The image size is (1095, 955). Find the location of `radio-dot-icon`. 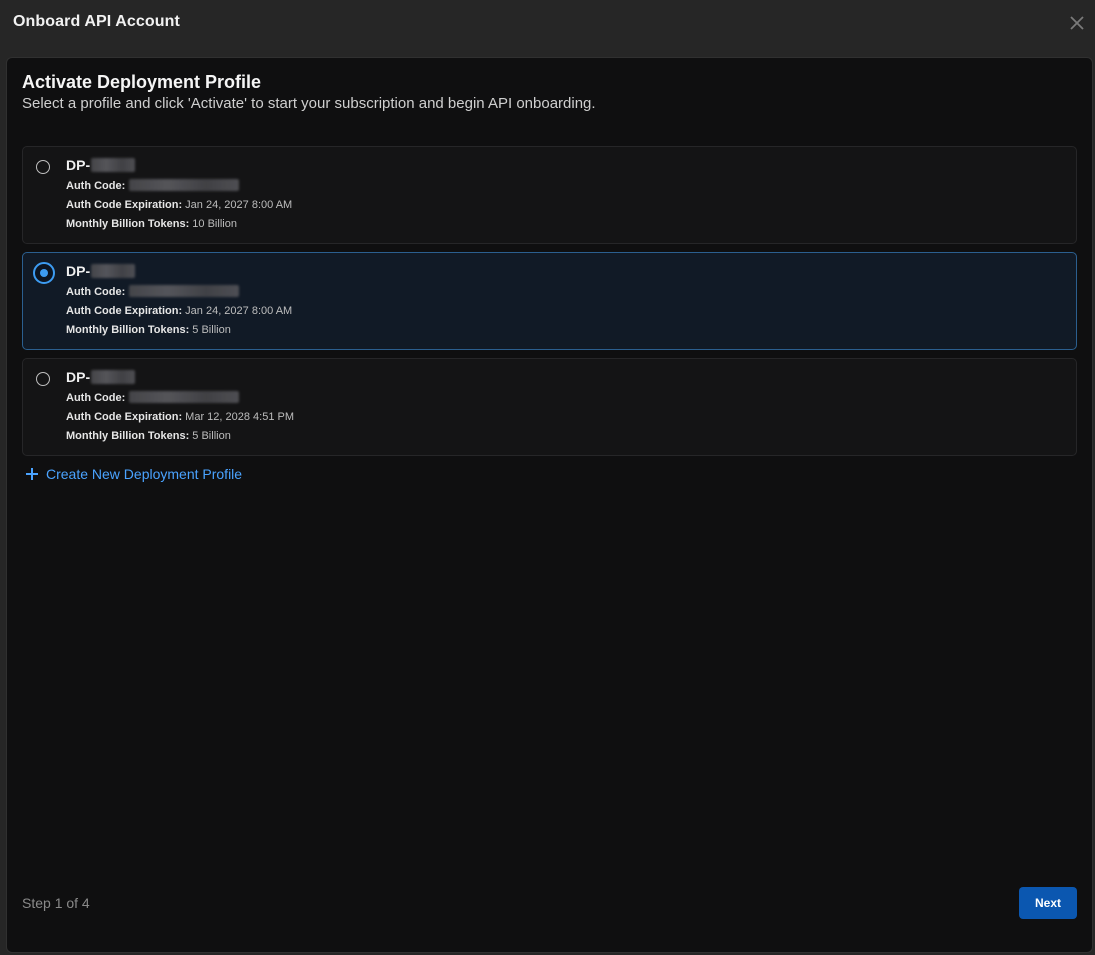

radio-dot-icon is located at coordinates (44, 273).